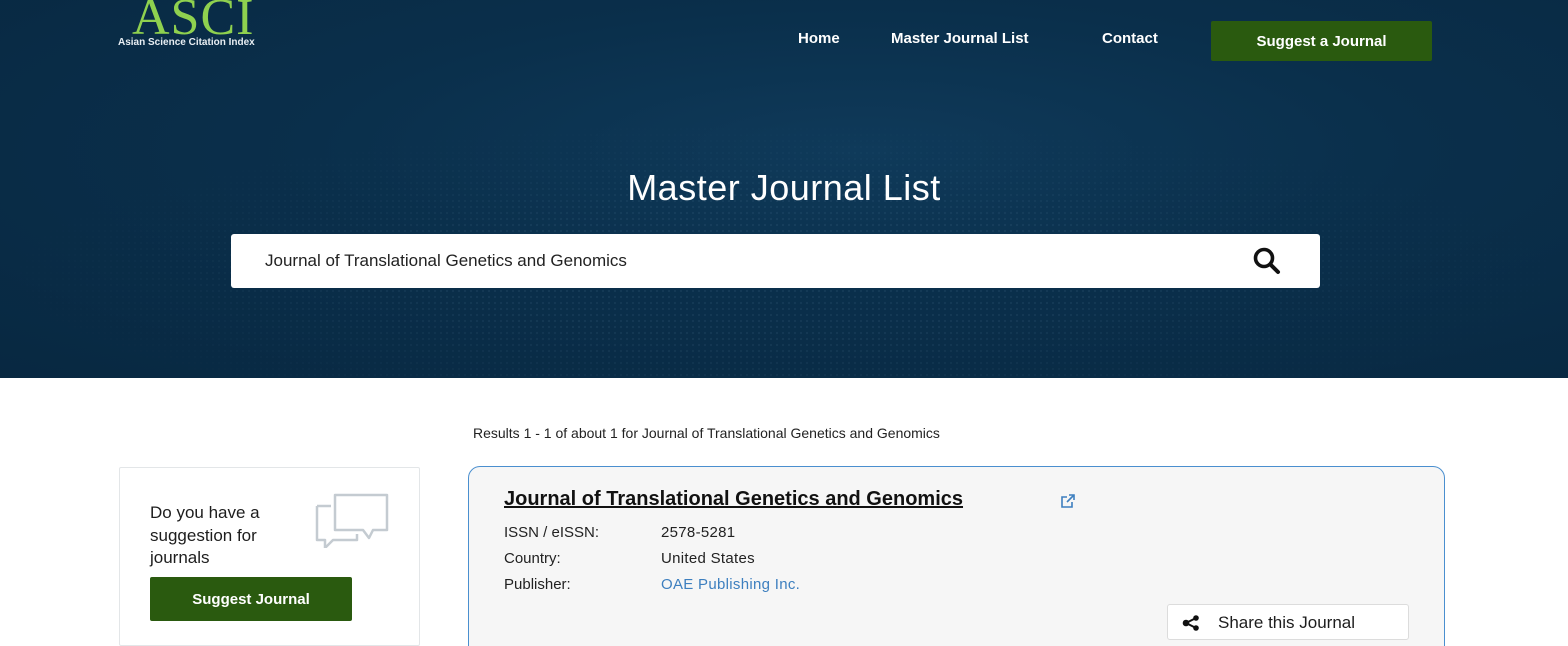 The width and height of the screenshot is (1568, 646). What do you see at coordinates (708, 558) in the screenshot?
I see `country-value: United States` at bounding box center [708, 558].